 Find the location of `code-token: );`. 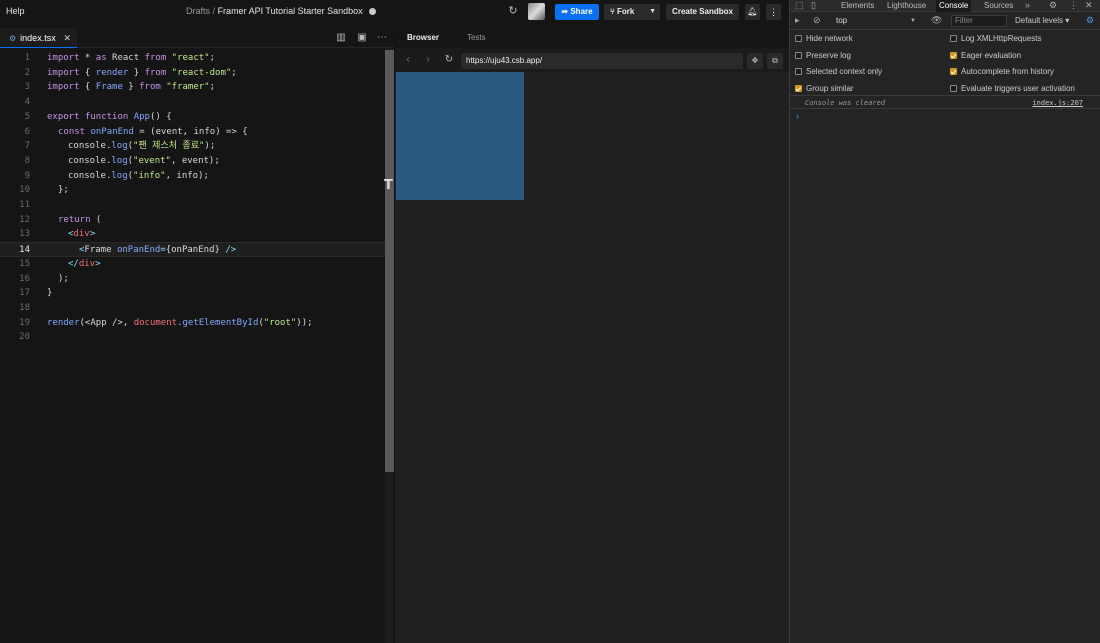

code-token: ); is located at coordinates (210, 146).